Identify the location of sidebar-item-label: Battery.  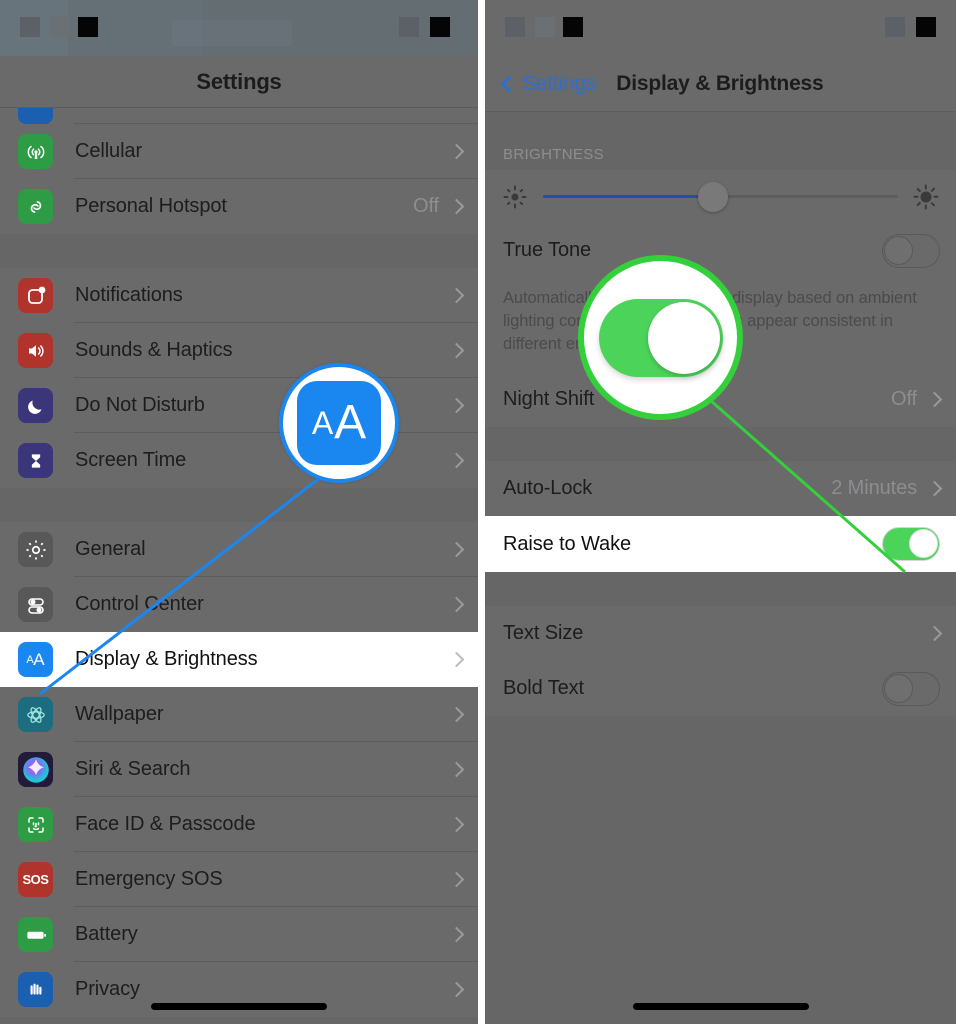
(106, 934).